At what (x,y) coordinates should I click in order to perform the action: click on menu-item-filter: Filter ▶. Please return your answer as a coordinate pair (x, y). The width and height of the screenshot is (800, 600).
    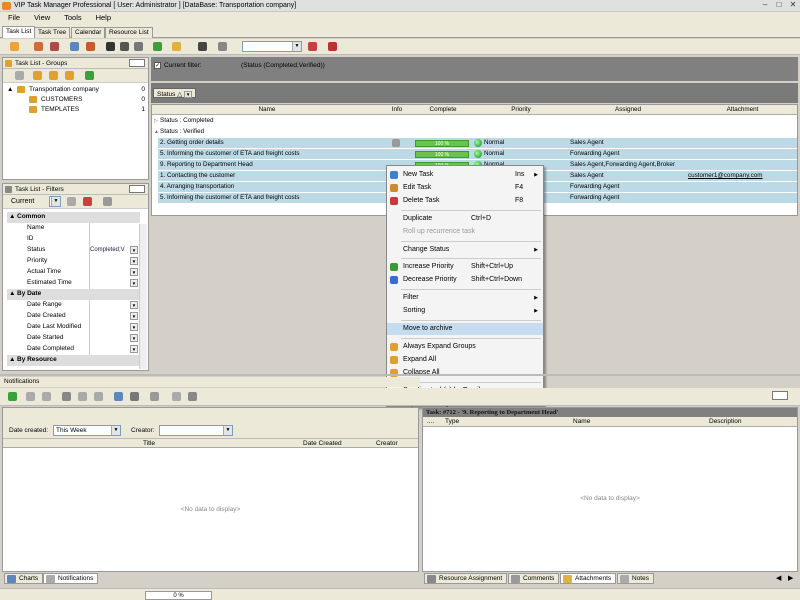
    Looking at the image, I should click on (465, 298).